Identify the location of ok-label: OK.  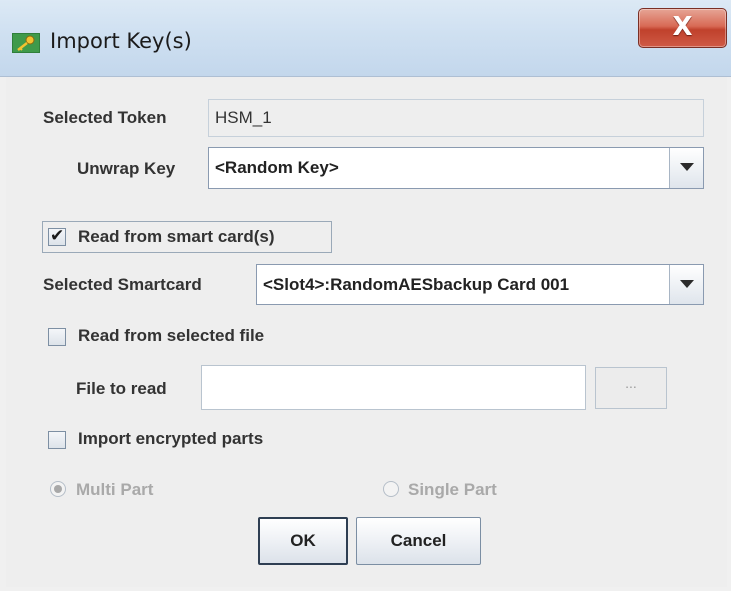
(303, 540).